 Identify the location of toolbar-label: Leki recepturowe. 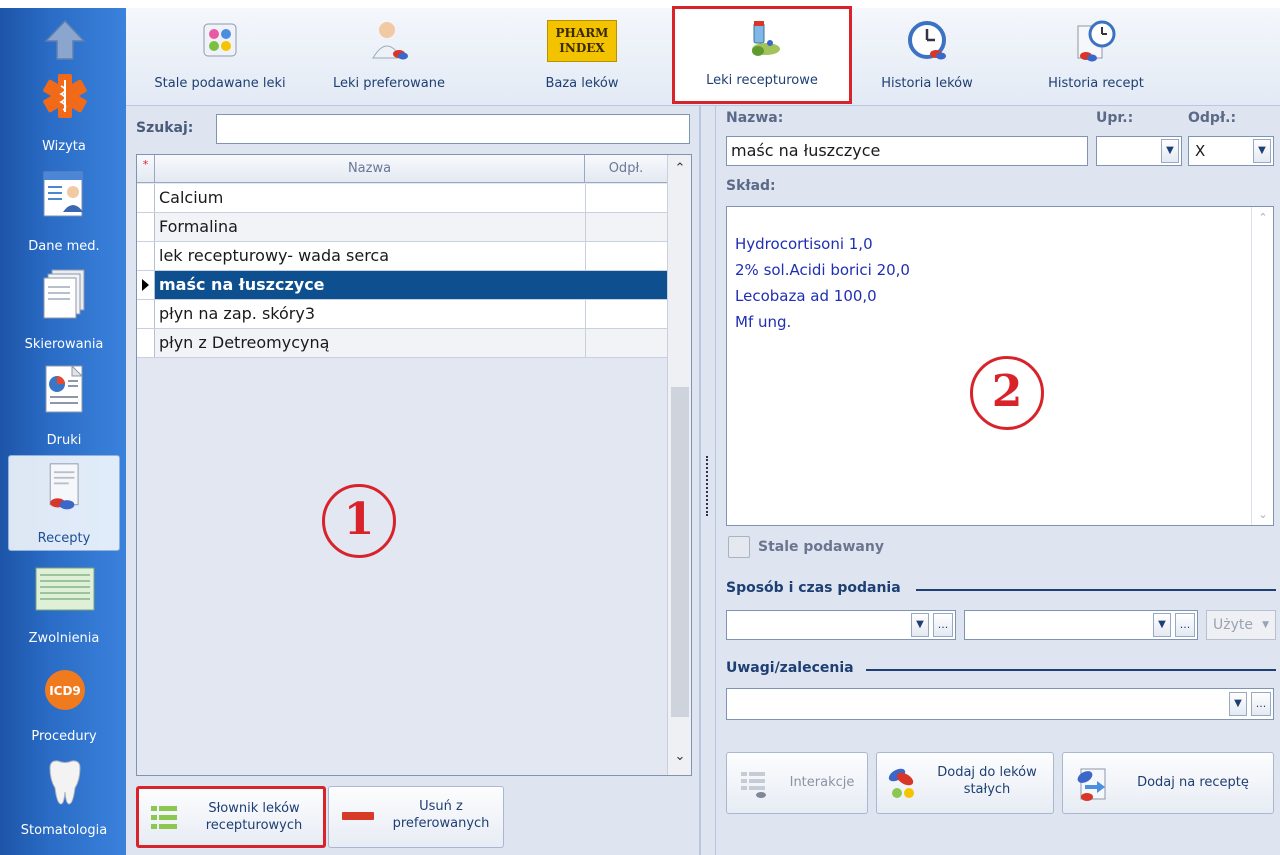
(762, 80).